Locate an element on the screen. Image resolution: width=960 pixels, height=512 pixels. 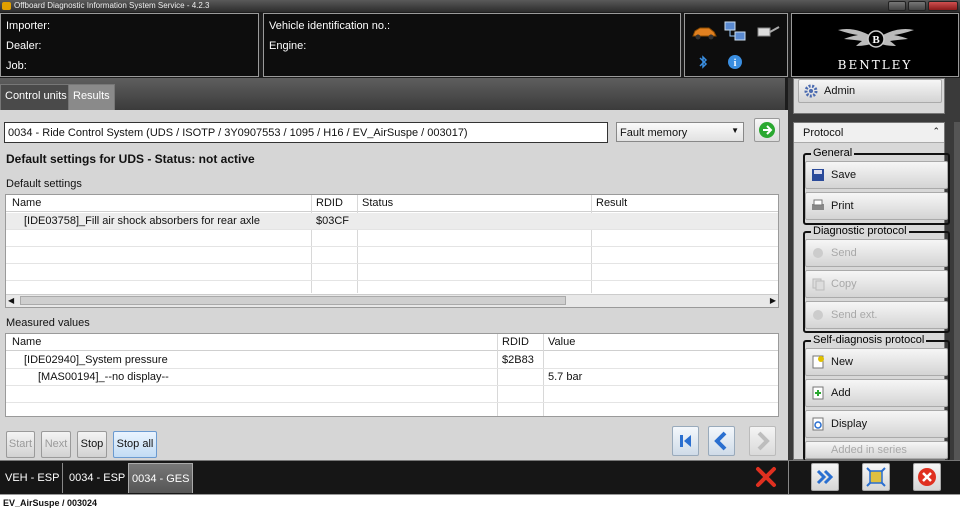
send-ext-button: Send ext. is located at coordinates (876, 315).